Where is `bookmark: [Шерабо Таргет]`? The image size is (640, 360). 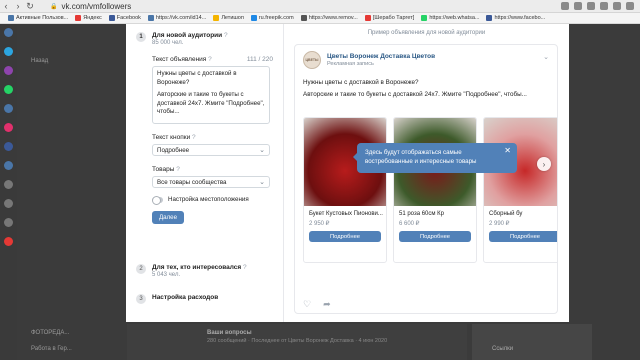
bookmark: [Шерабо Таргет] is located at coordinates (389, 18).